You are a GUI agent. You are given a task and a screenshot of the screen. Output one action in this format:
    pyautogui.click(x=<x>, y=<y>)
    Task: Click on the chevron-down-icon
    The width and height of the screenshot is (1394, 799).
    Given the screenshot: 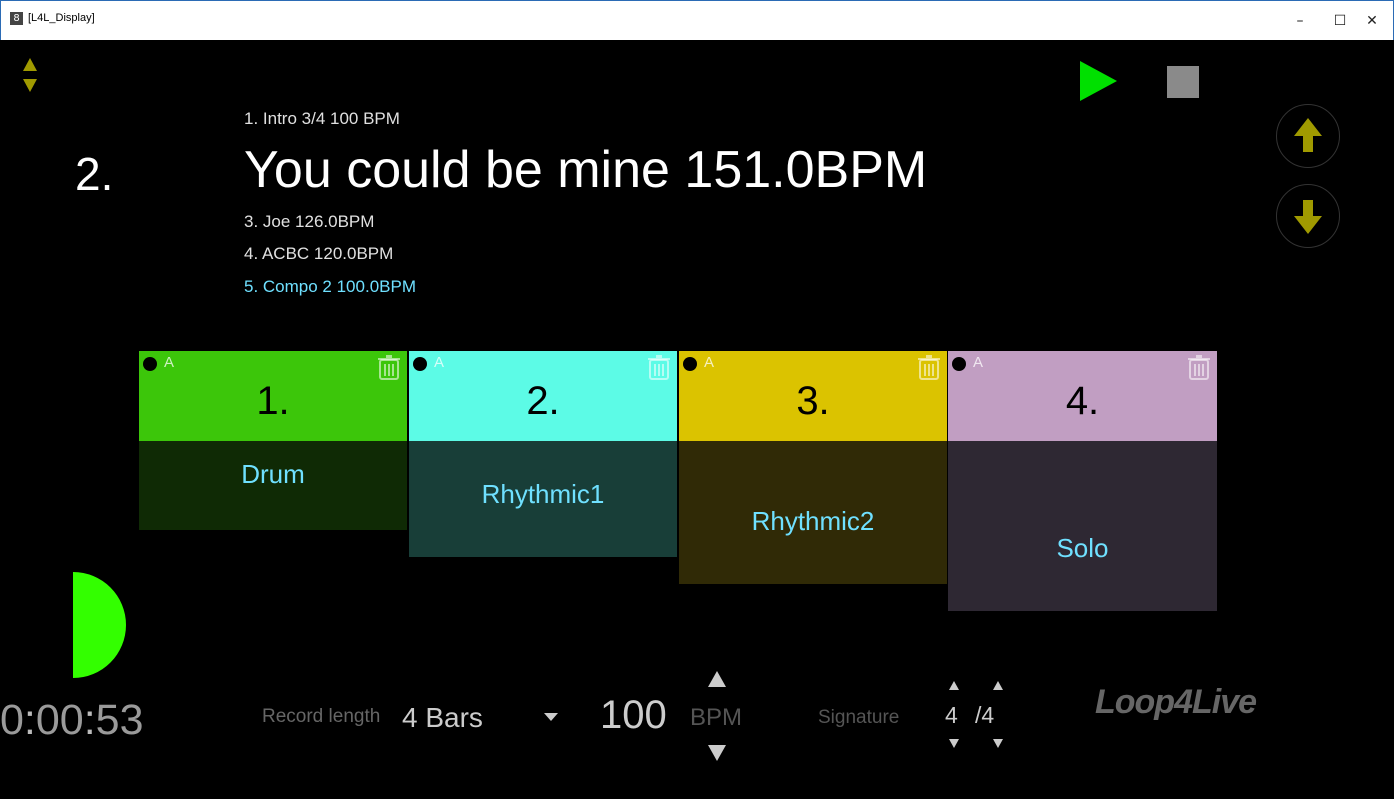 What is the action you would take?
    pyautogui.click(x=551, y=717)
    